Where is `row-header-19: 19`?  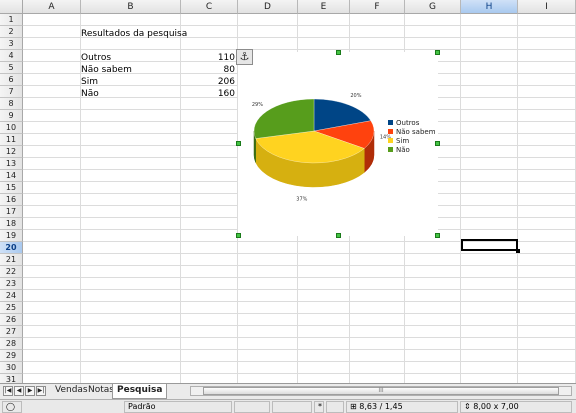
row-header-19: 19 is located at coordinates (11, 236).